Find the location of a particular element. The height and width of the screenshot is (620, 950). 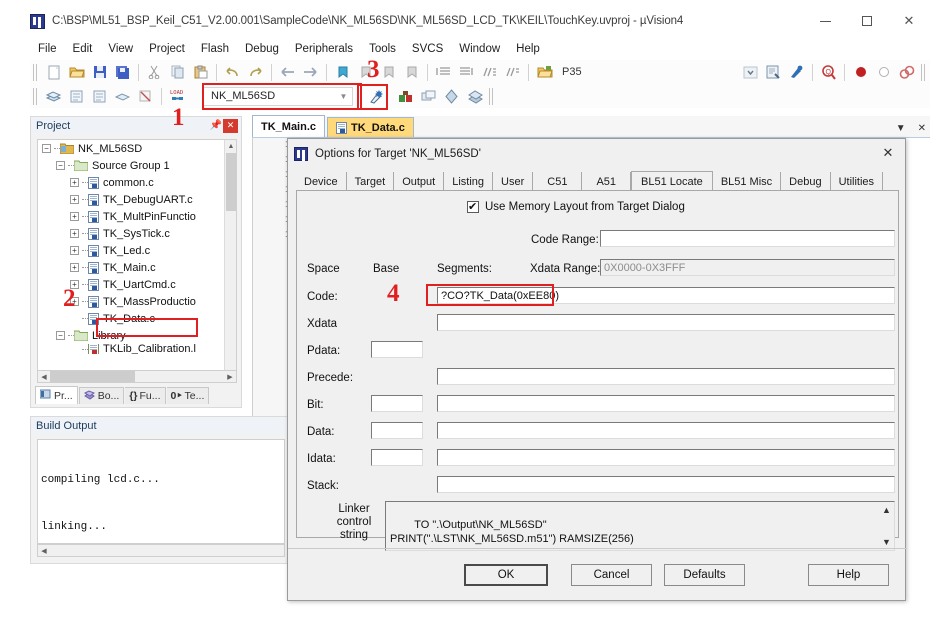

pdata-base-field is located at coordinates (397, 349).